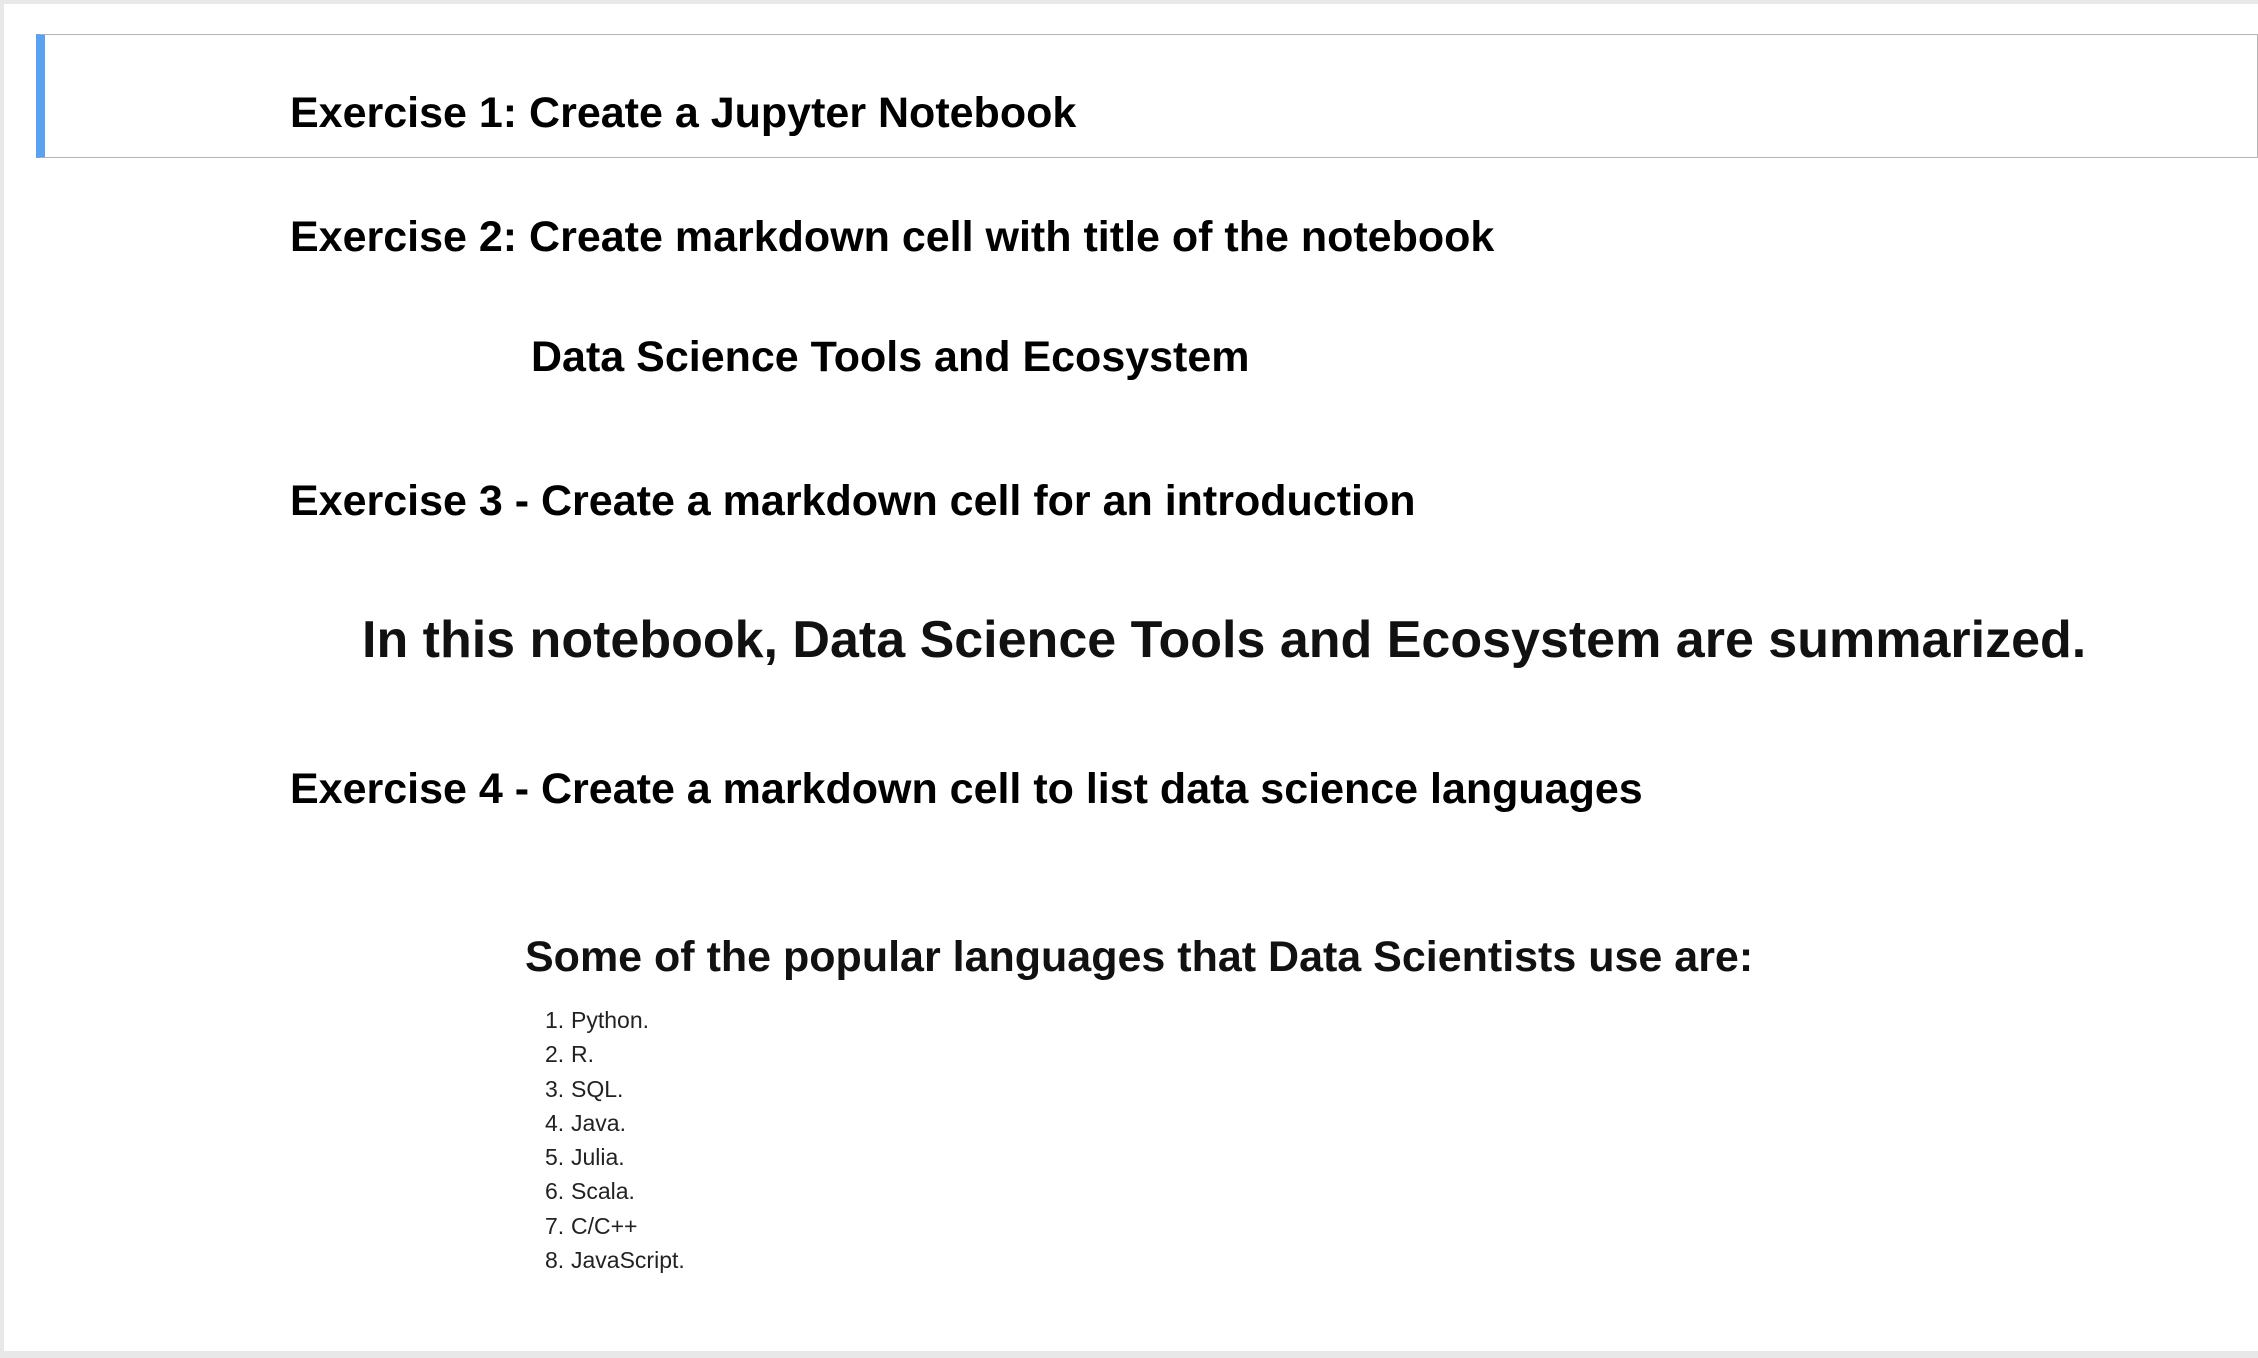  Describe the element at coordinates (890, 357) in the screenshot. I see `notebook-title: Data Science Tools and Ecosystem` at that location.